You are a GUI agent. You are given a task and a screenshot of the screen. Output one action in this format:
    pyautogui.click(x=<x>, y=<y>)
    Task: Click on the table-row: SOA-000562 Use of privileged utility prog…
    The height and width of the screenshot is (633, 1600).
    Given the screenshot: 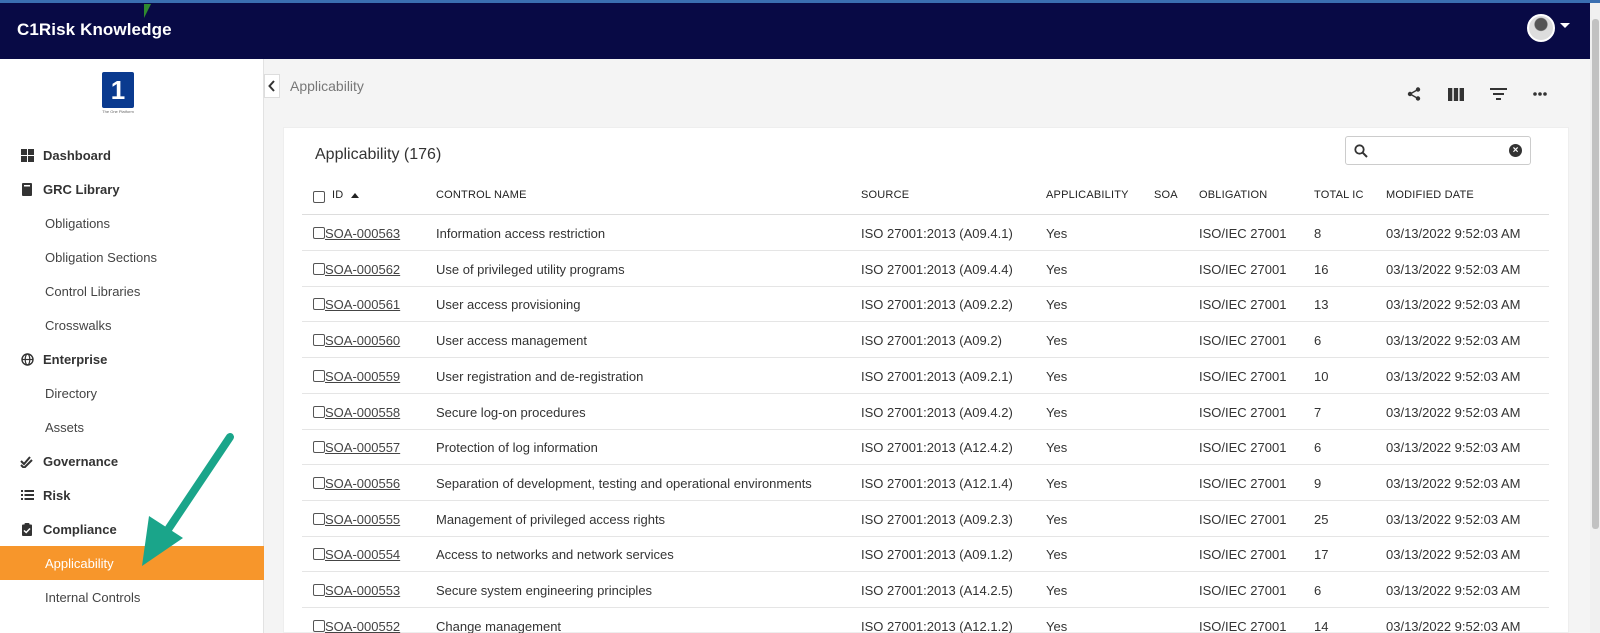 What is the action you would take?
    pyautogui.click(x=925, y=269)
    